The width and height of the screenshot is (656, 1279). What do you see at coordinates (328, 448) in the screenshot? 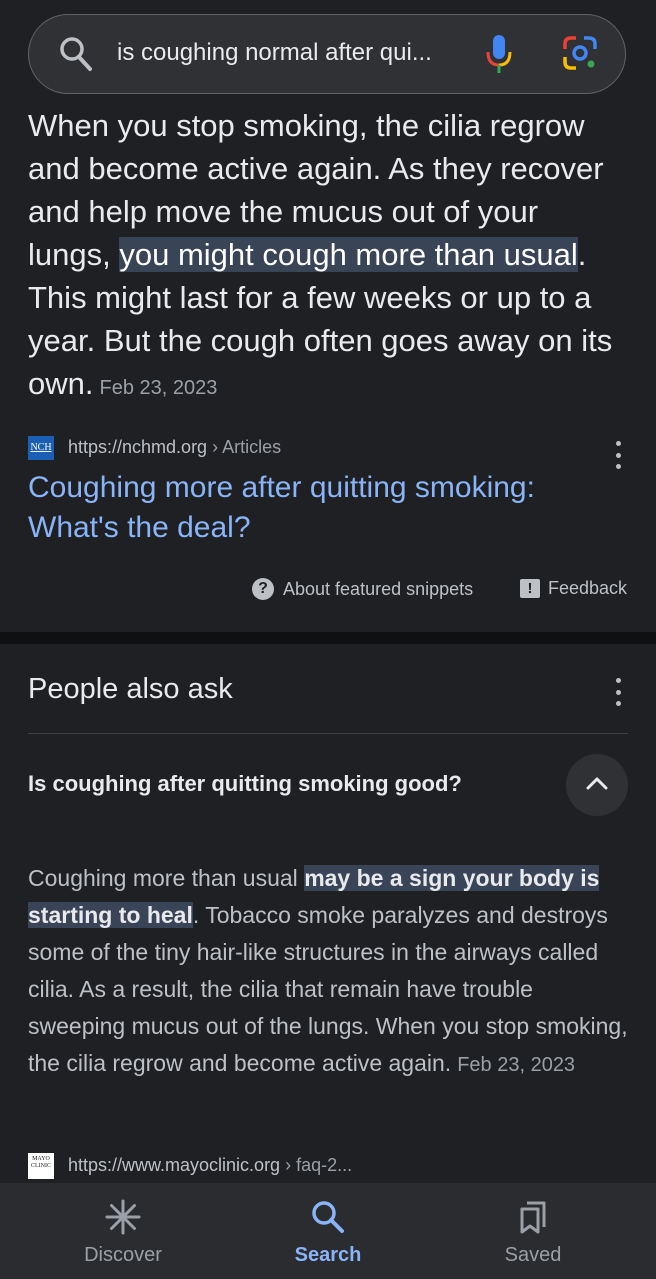
I see `snippet-source: NCH https://nchmd.org › Articles` at bounding box center [328, 448].